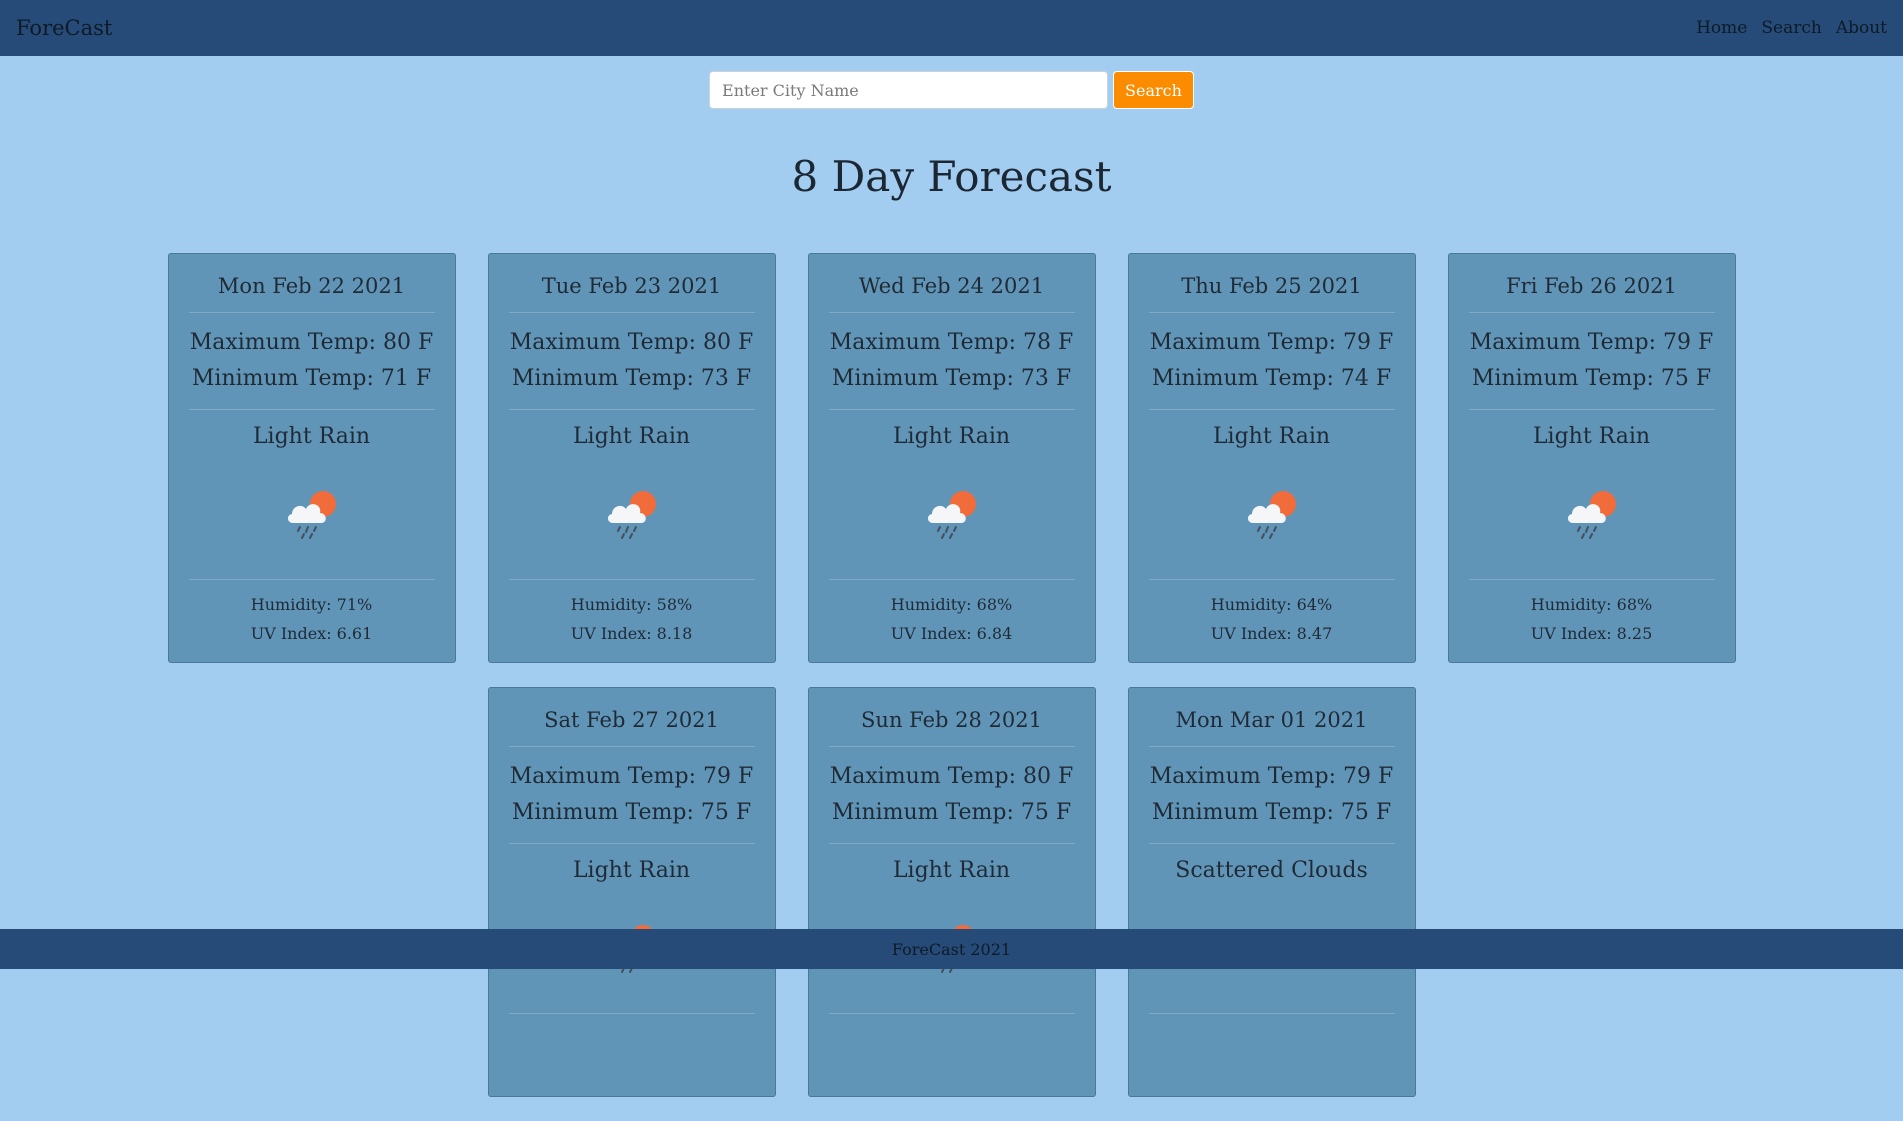 This screenshot has width=1903, height=1121. Describe the element at coordinates (311, 378) in the screenshot. I see `min-temp: Minimum Temp: 71 F` at that location.